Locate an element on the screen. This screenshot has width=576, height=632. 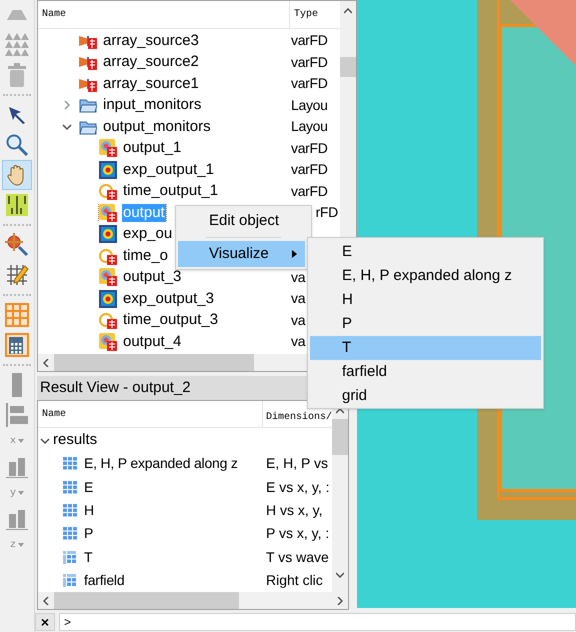
tree-item: time_output_3 is located at coordinates (171, 320).